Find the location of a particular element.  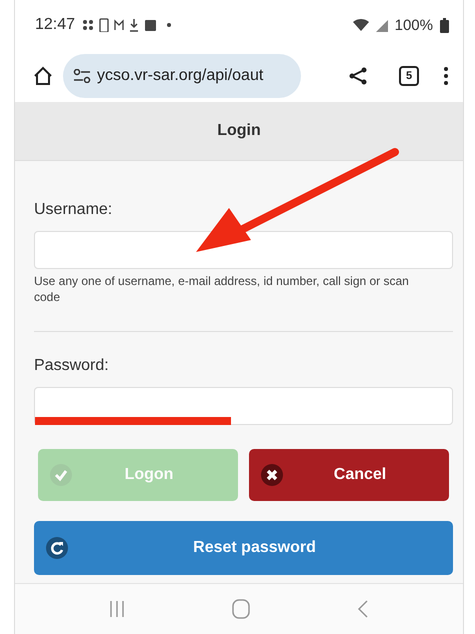

field-label: Username: is located at coordinates (74, 210).